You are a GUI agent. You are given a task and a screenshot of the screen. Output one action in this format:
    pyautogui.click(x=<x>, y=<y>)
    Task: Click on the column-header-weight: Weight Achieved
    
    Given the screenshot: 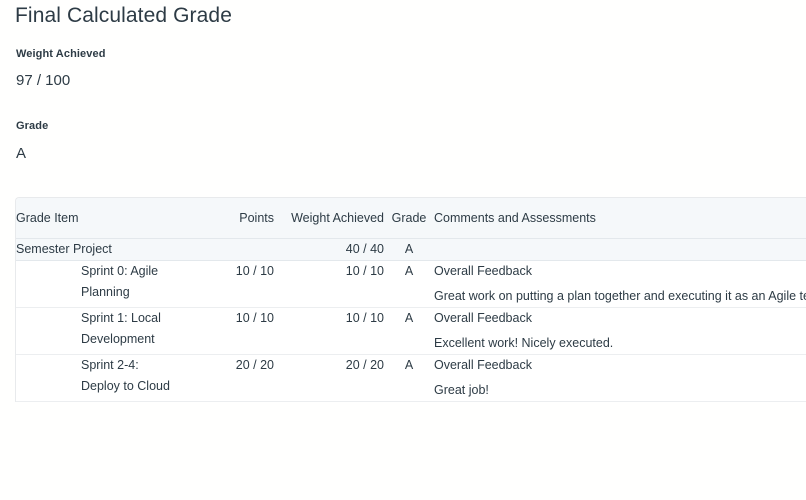 What is the action you would take?
    pyautogui.click(x=329, y=218)
    